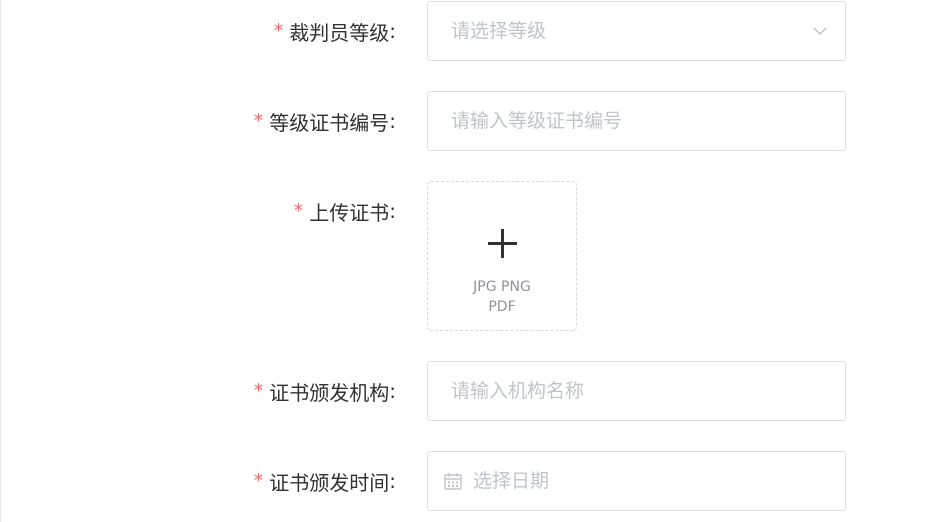 The image size is (939, 522). Describe the element at coordinates (636, 481) in the screenshot. I see `issue-date-picker: 选择日期` at that location.